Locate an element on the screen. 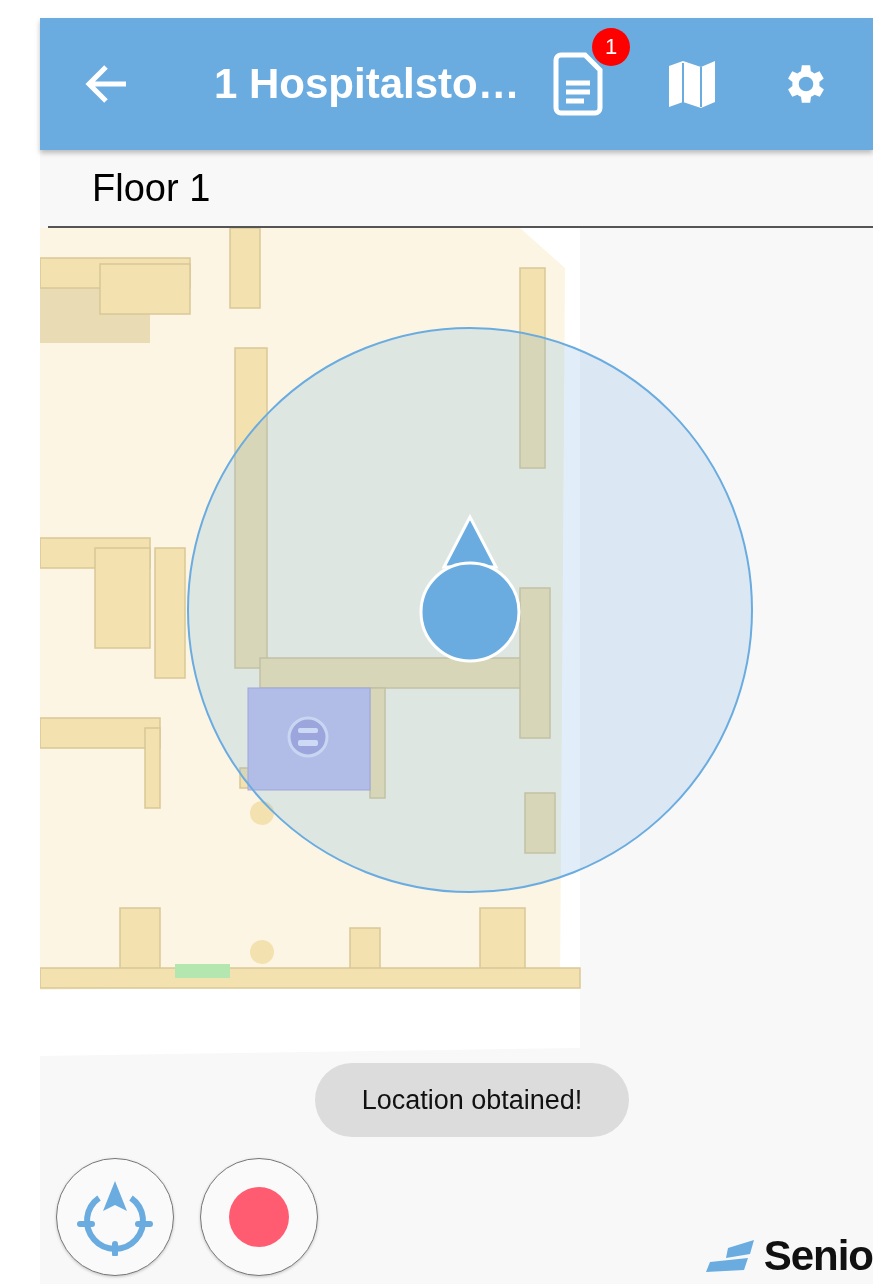 The width and height of the screenshot is (873, 1284). back-arrow-icon is located at coordinates (106, 84).